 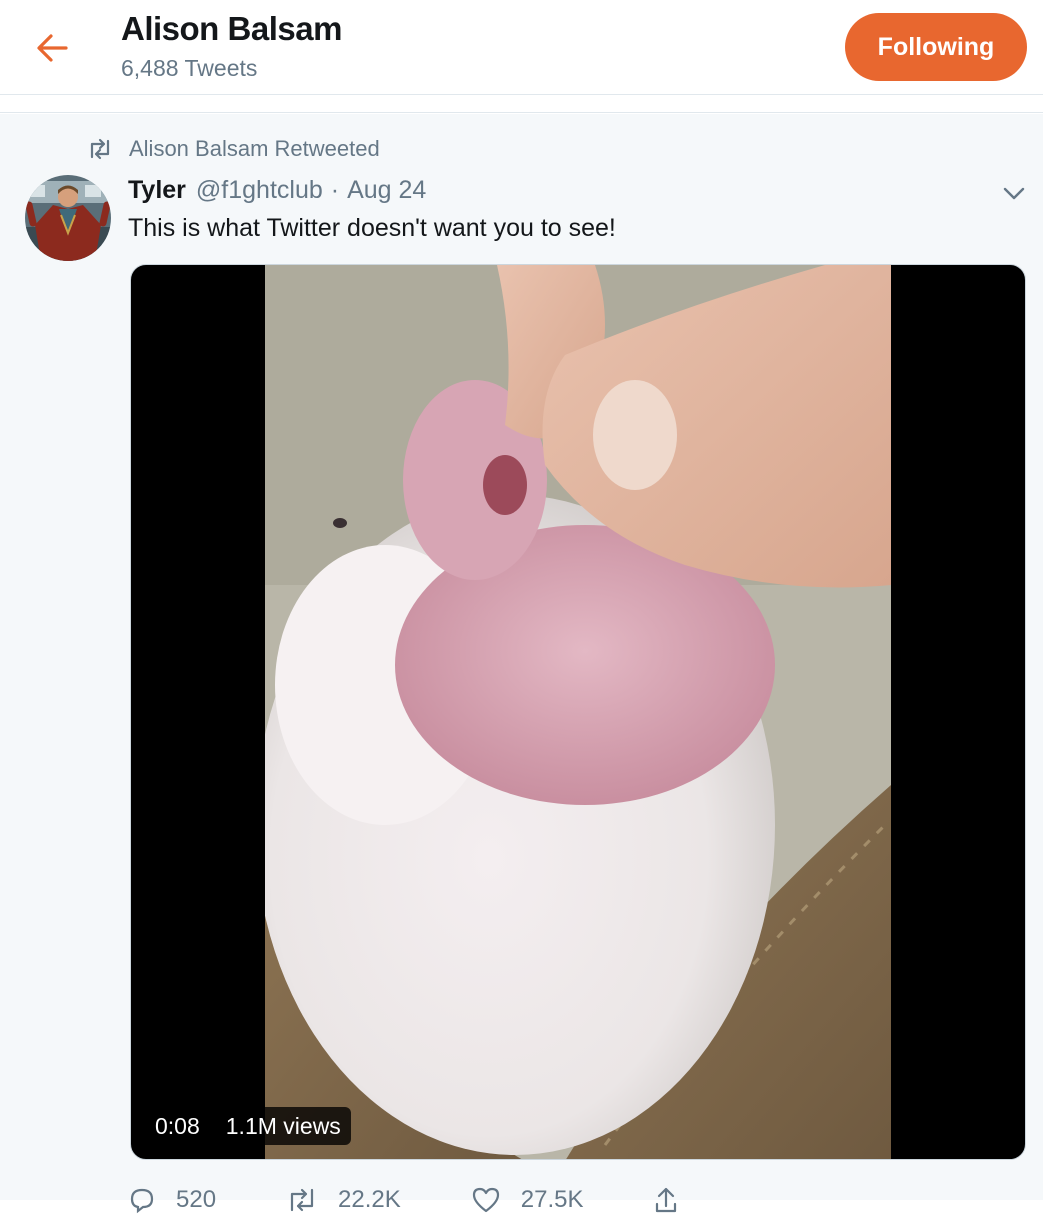 What do you see at coordinates (254, 148) in the screenshot?
I see `retweet-context-label: Alison Balsam Retweeted` at bounding box center [254, 148].